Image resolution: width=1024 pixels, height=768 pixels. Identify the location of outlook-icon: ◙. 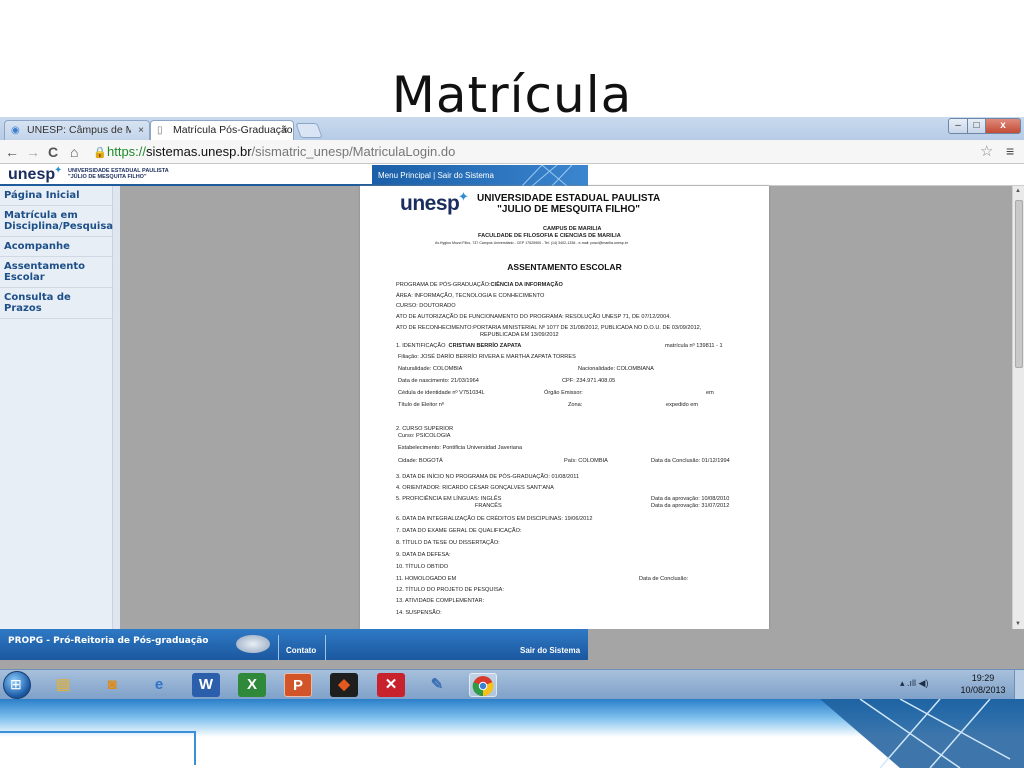
(112, 685).